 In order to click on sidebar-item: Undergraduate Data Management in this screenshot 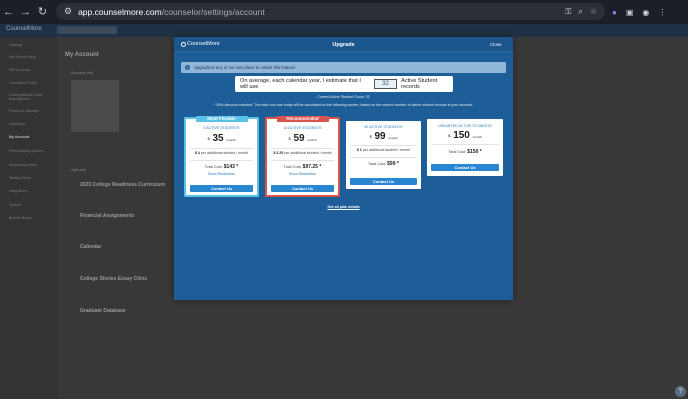, I will do `click(31, 97)`.